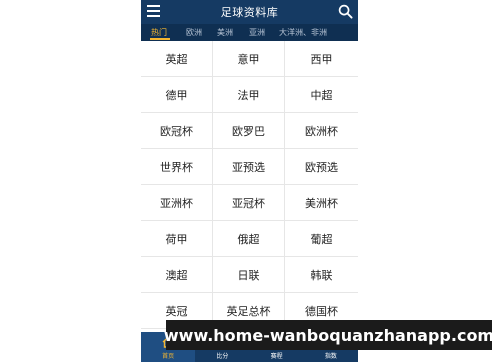 Image resolution: width=500 pixels, height=362 pixels. What do you see at coordinates (321, 239) in the screenshot?
I see `league-cell: 葡超` at bounding box center [321, 239].